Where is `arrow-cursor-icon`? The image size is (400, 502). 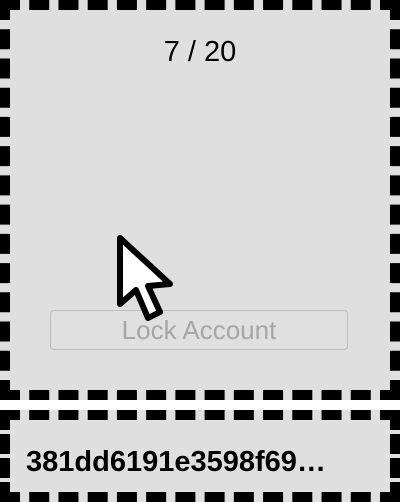
arrow-cursor-icon is located at coordinates (145, 278).